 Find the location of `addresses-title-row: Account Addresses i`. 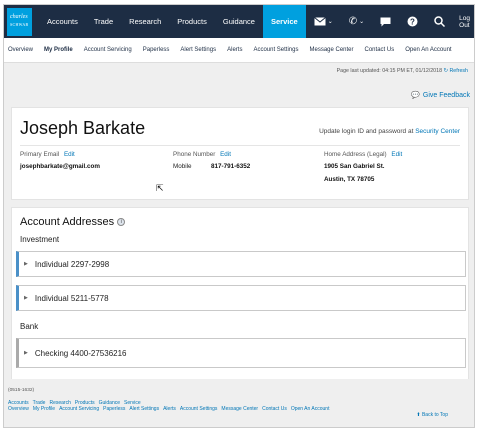

addresses-title-row: Account Addresses i is located at coordinates (73, 222).